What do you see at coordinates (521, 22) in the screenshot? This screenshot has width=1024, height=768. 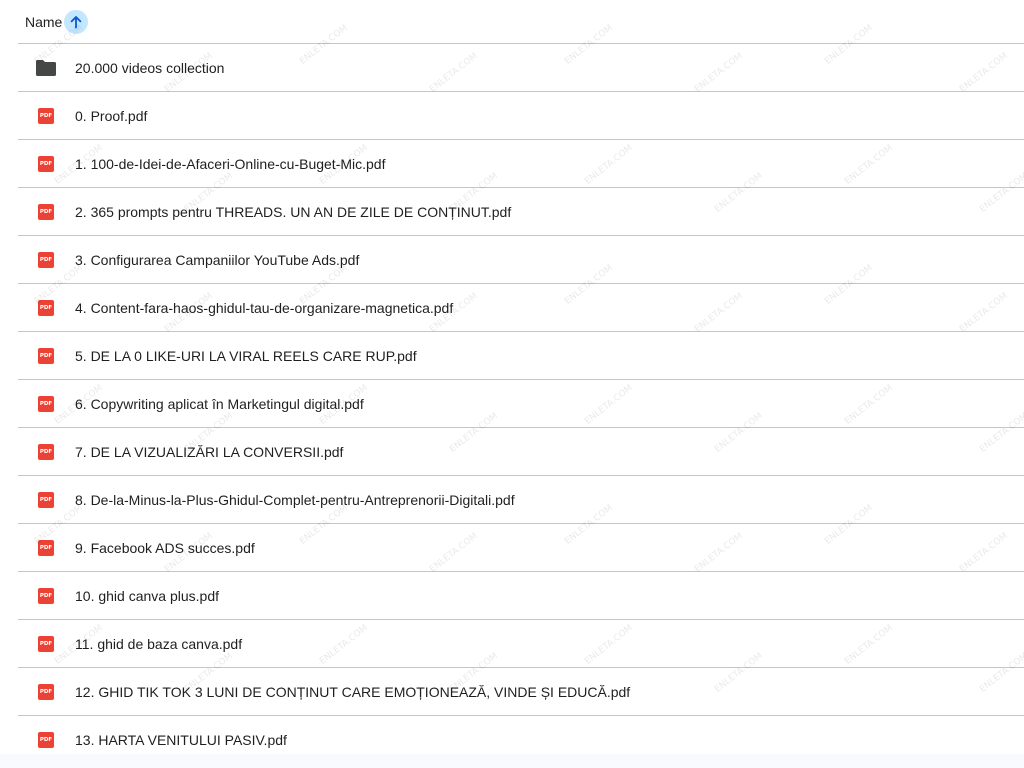 I see `list-header: Name` at bounding box center [521, 22].